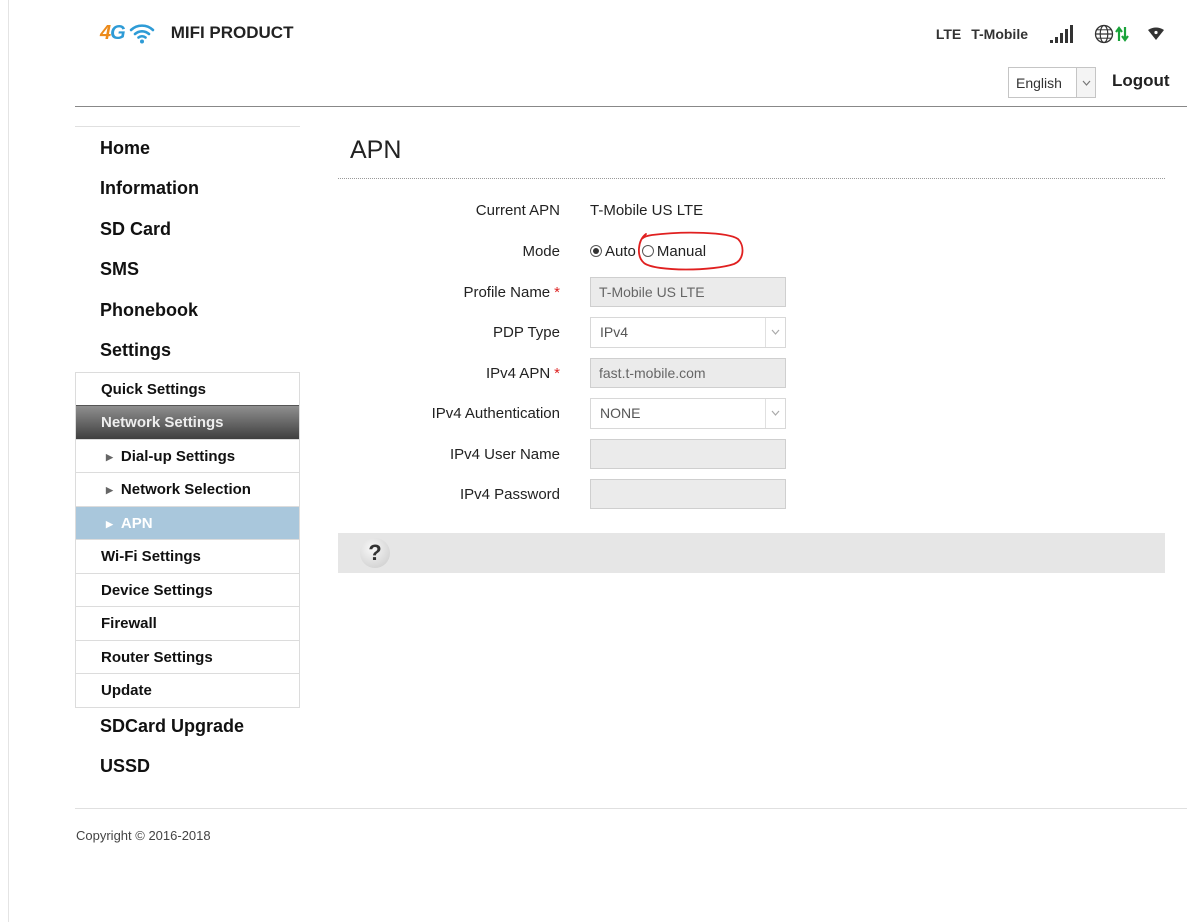 This screenshot has width=1187, height=922. I want to click on ipv4-password-row: IPv4 Password, so click(688, 494).